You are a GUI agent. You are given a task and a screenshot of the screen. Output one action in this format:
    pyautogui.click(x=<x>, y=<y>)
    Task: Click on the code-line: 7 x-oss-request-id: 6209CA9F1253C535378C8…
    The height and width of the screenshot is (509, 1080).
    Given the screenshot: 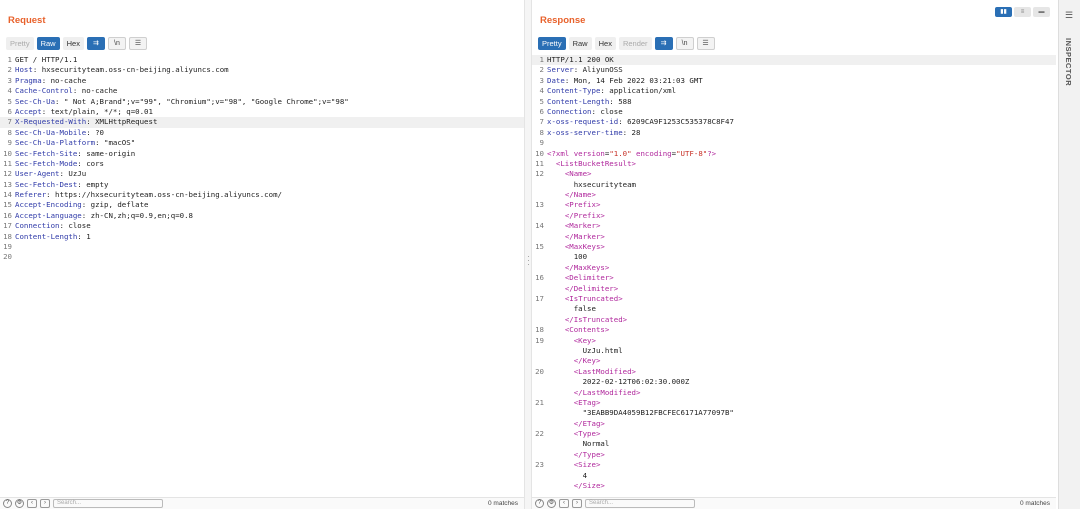 What is the action you would take?
    pyautogui.click(x=794, y=122)
    